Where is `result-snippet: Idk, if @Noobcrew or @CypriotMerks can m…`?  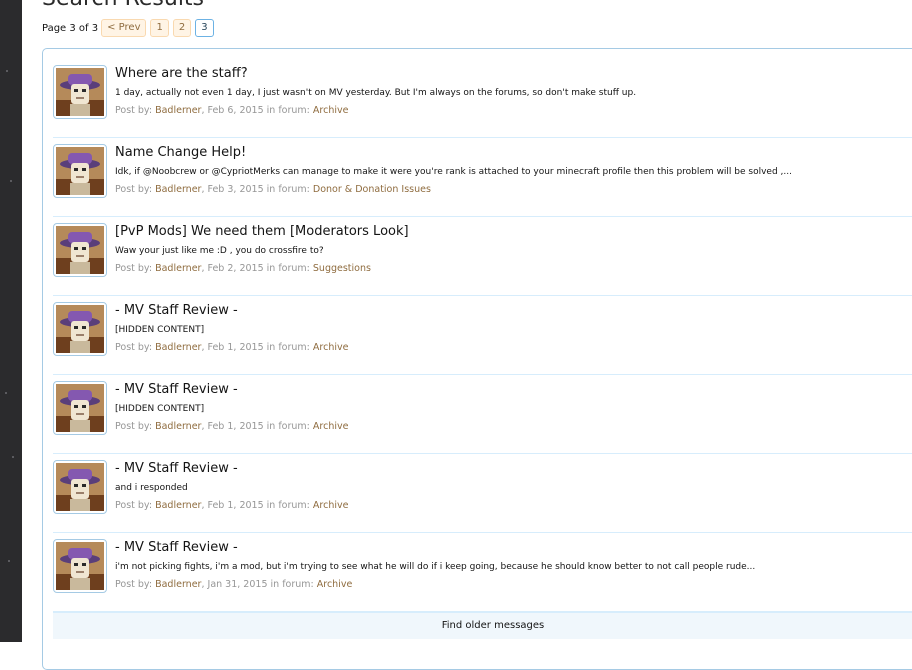 result-snippet: Idk, if @Noobcrew or @CypriotMerks can m… is located at coordinates (453, 172).